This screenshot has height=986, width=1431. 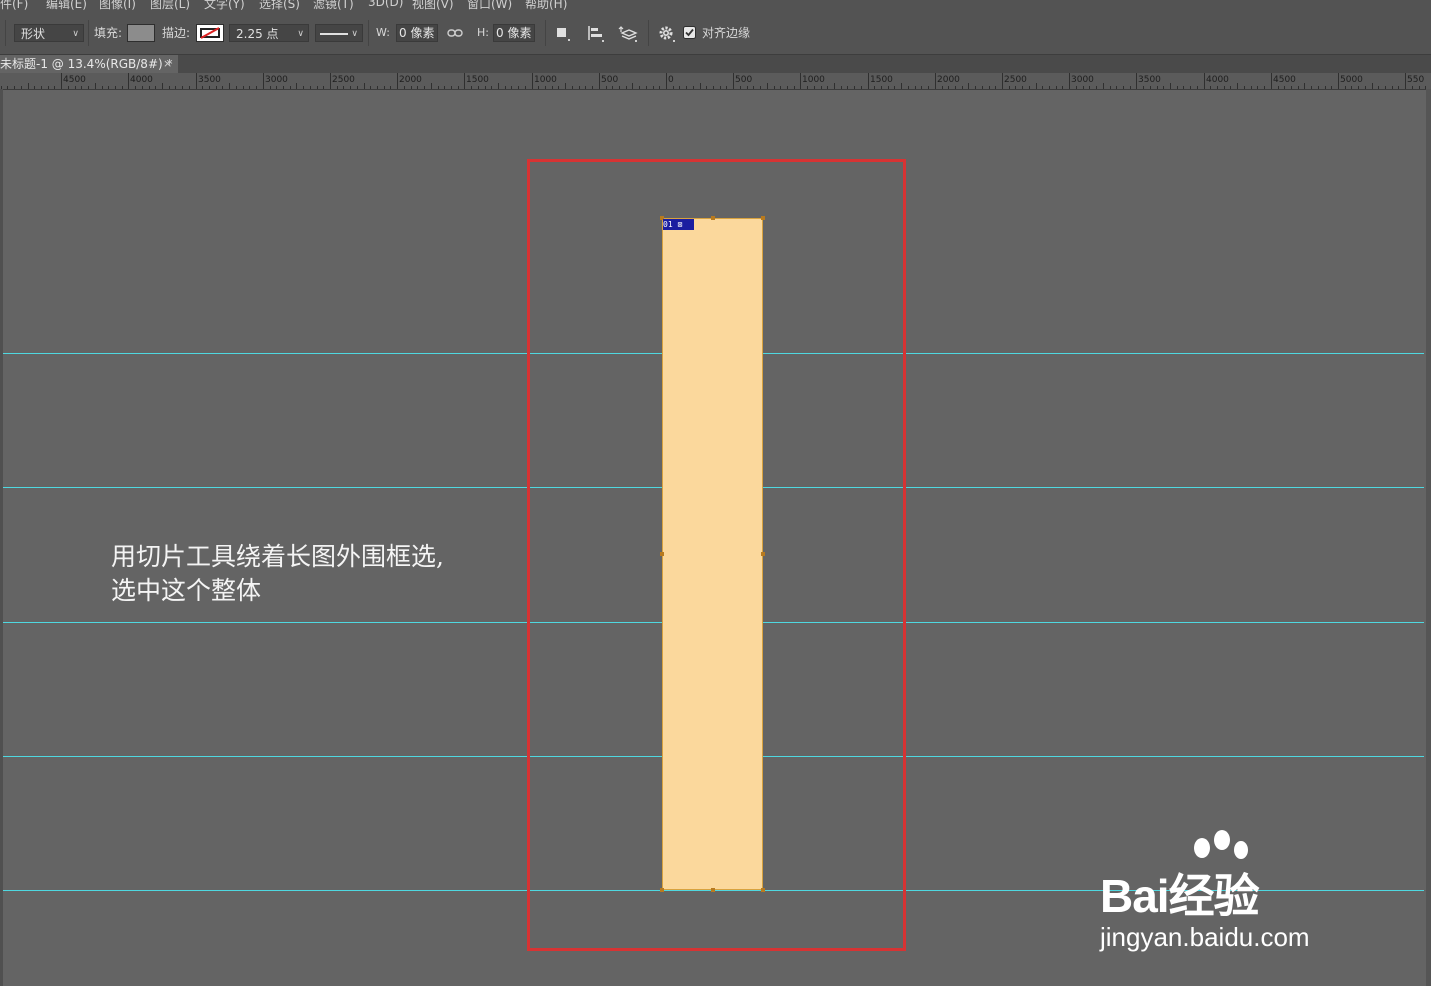 What do you see at coordinates (89, 64) in the screenshot?
I see `document-tab: 未标题-1 @ 13.4%(RGB/8#) * ×` at bounding box center [89, 64].